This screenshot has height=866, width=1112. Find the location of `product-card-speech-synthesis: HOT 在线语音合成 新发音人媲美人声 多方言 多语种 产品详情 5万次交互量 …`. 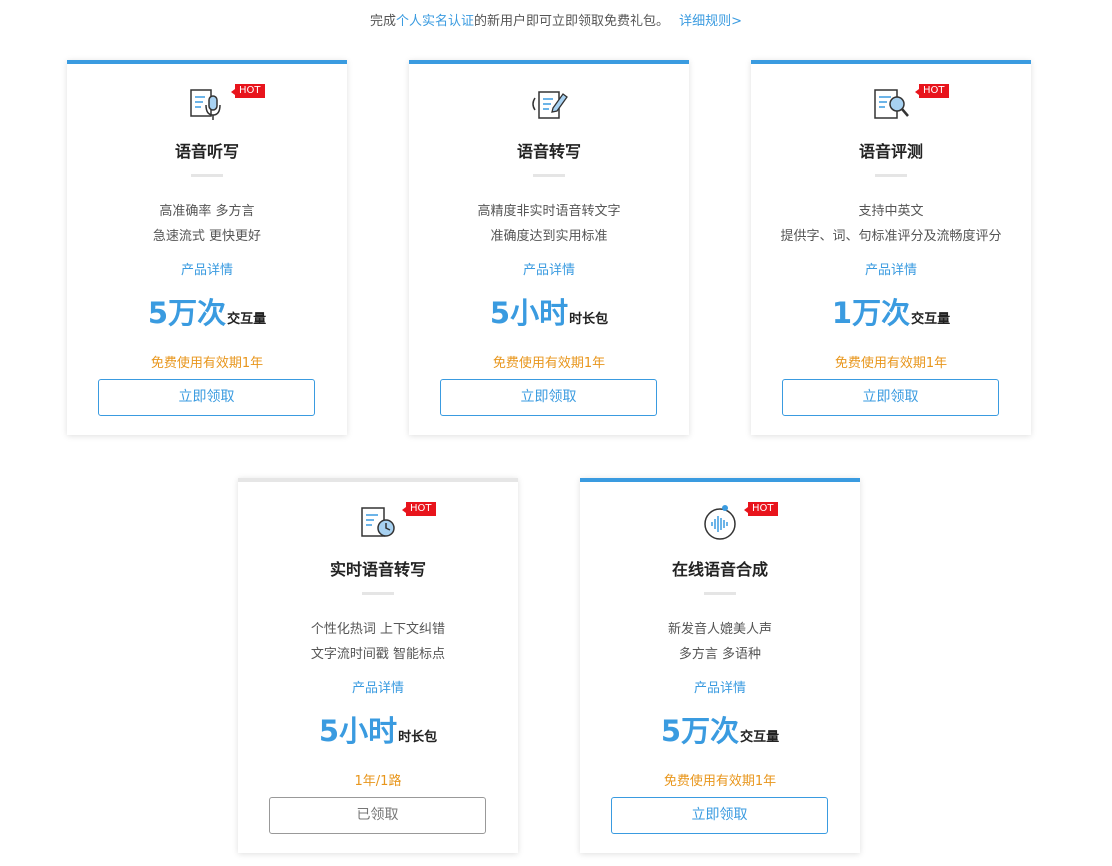

product-card-speech-synthesis: HOT 在线语音合成 新发音人媲美人声 多方言 多语种 产品详情 5万次交互量 … is located at coordinates (720, 665).